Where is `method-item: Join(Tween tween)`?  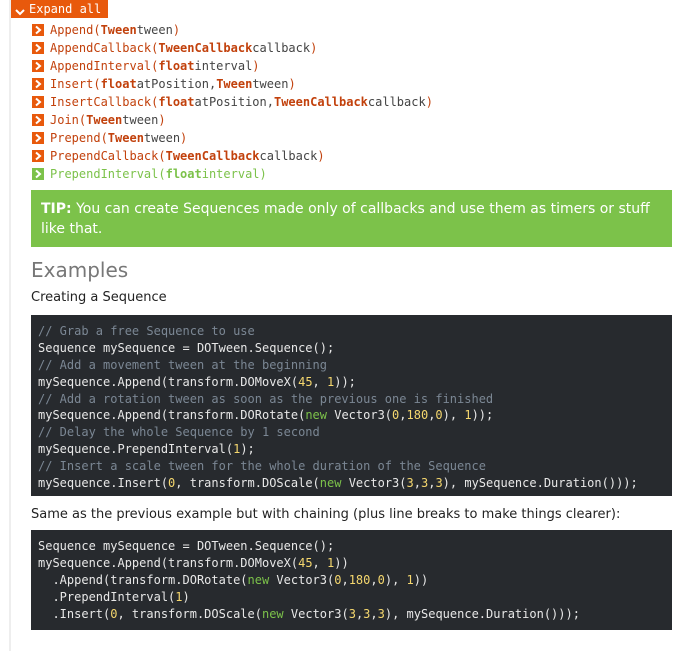
method-item: Join(Tween tween) is located at coordinates (232, 120).